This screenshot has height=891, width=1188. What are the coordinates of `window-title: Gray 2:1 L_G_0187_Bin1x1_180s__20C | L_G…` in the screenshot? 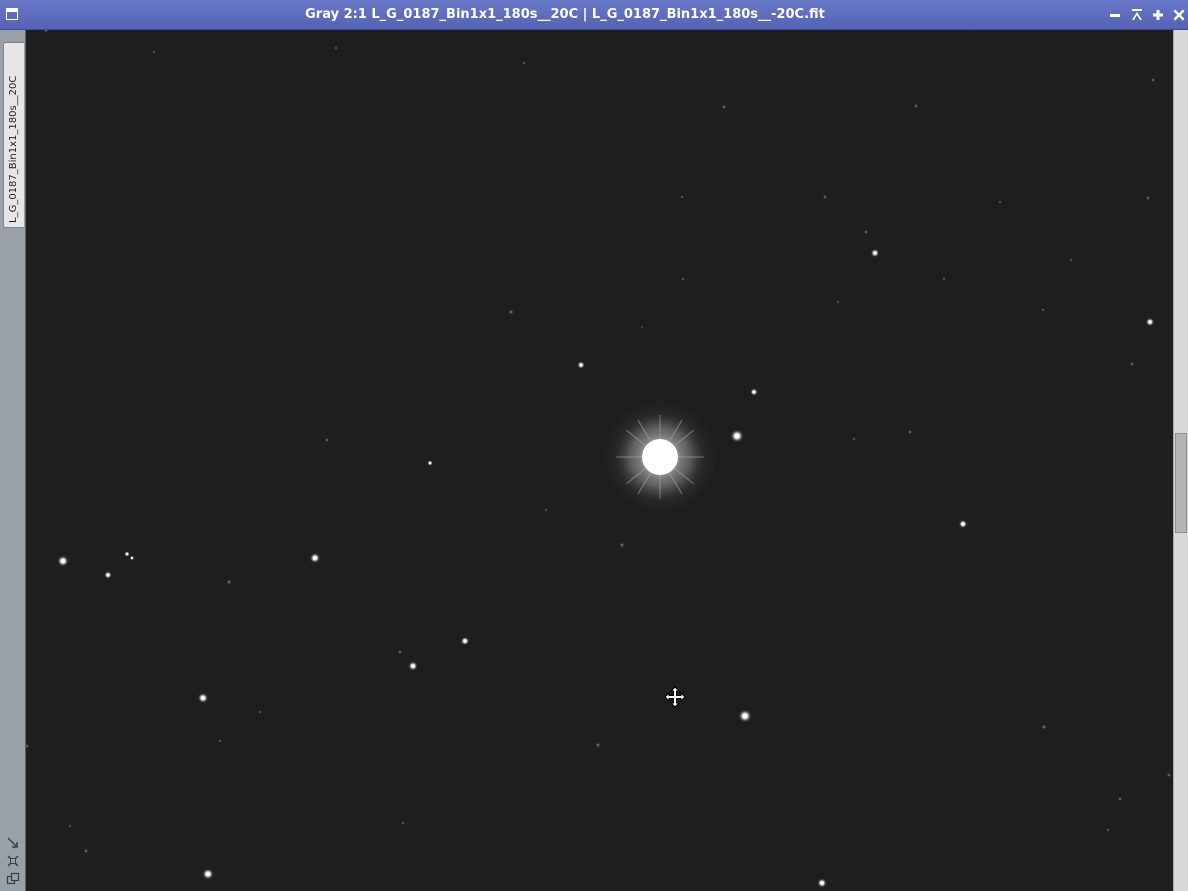 It's located at (565, 14).